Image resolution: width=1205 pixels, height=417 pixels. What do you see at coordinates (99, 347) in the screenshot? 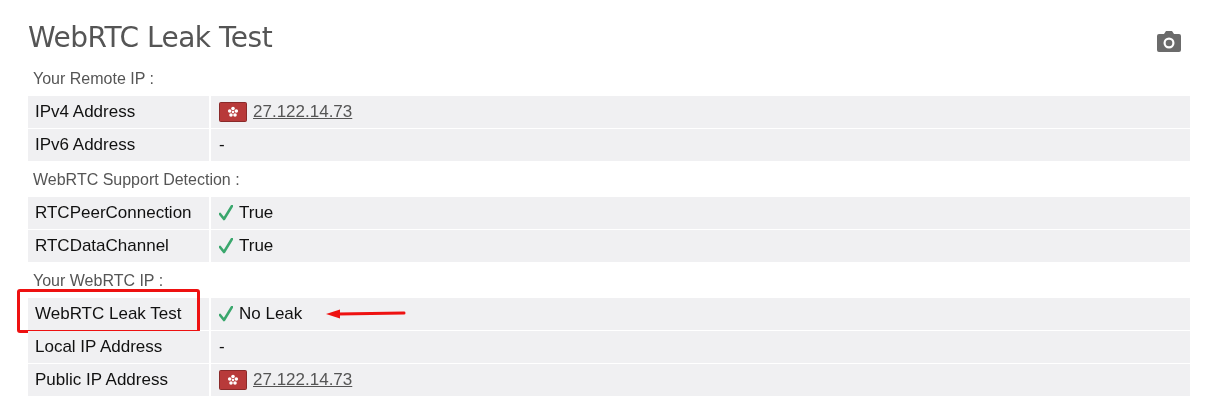
I see `row-label: Local IP Address` at bounding box center [99, 347].